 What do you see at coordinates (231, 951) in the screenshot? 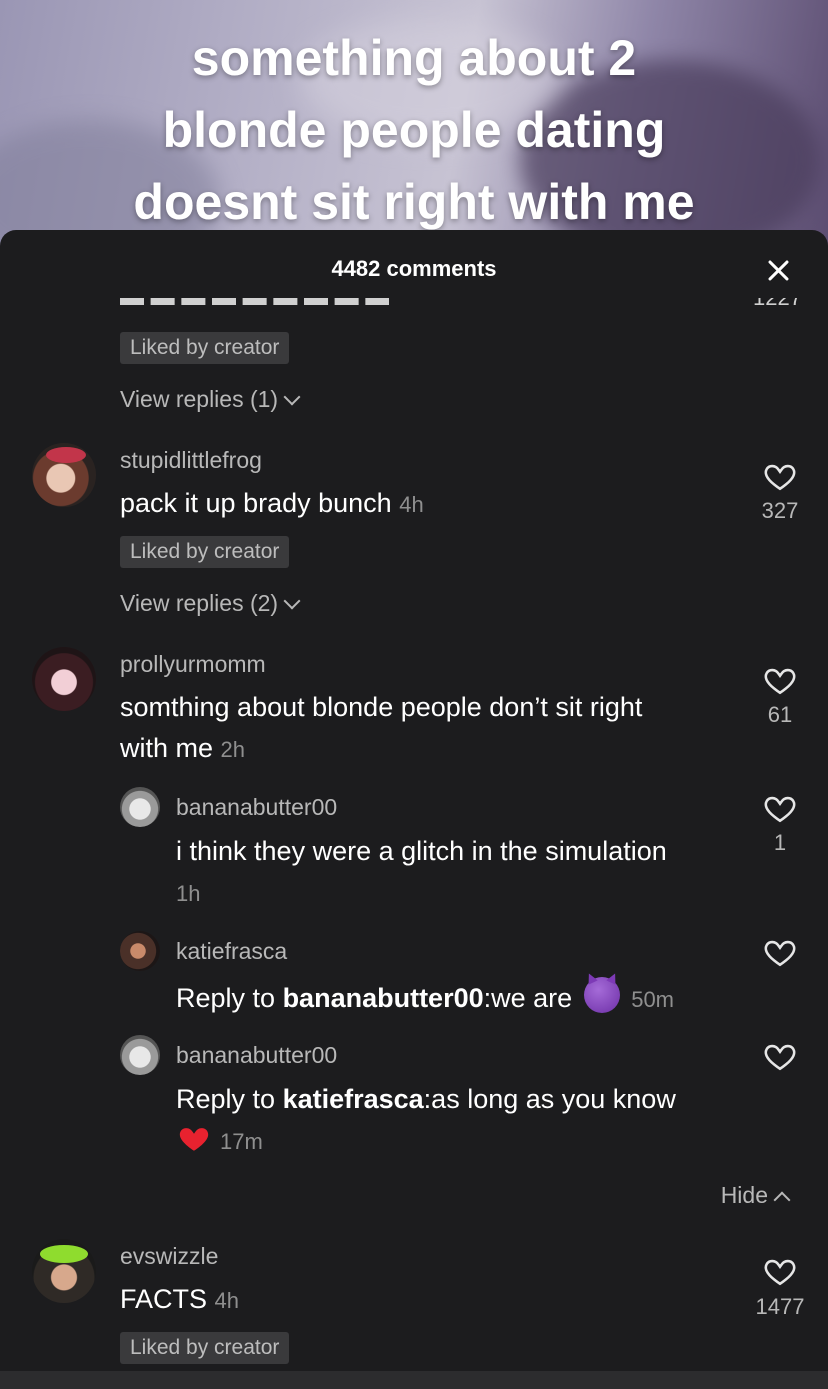
I see `reply-username: katiefrasca` at bounding box center [231, 951].